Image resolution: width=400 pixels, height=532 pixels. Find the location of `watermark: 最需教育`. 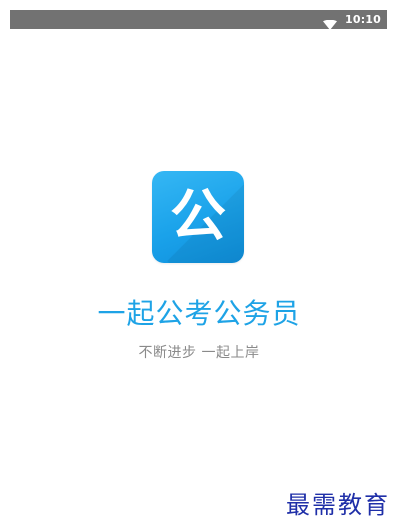

watermark: 最需教育 is located at coordinates (338, 505).